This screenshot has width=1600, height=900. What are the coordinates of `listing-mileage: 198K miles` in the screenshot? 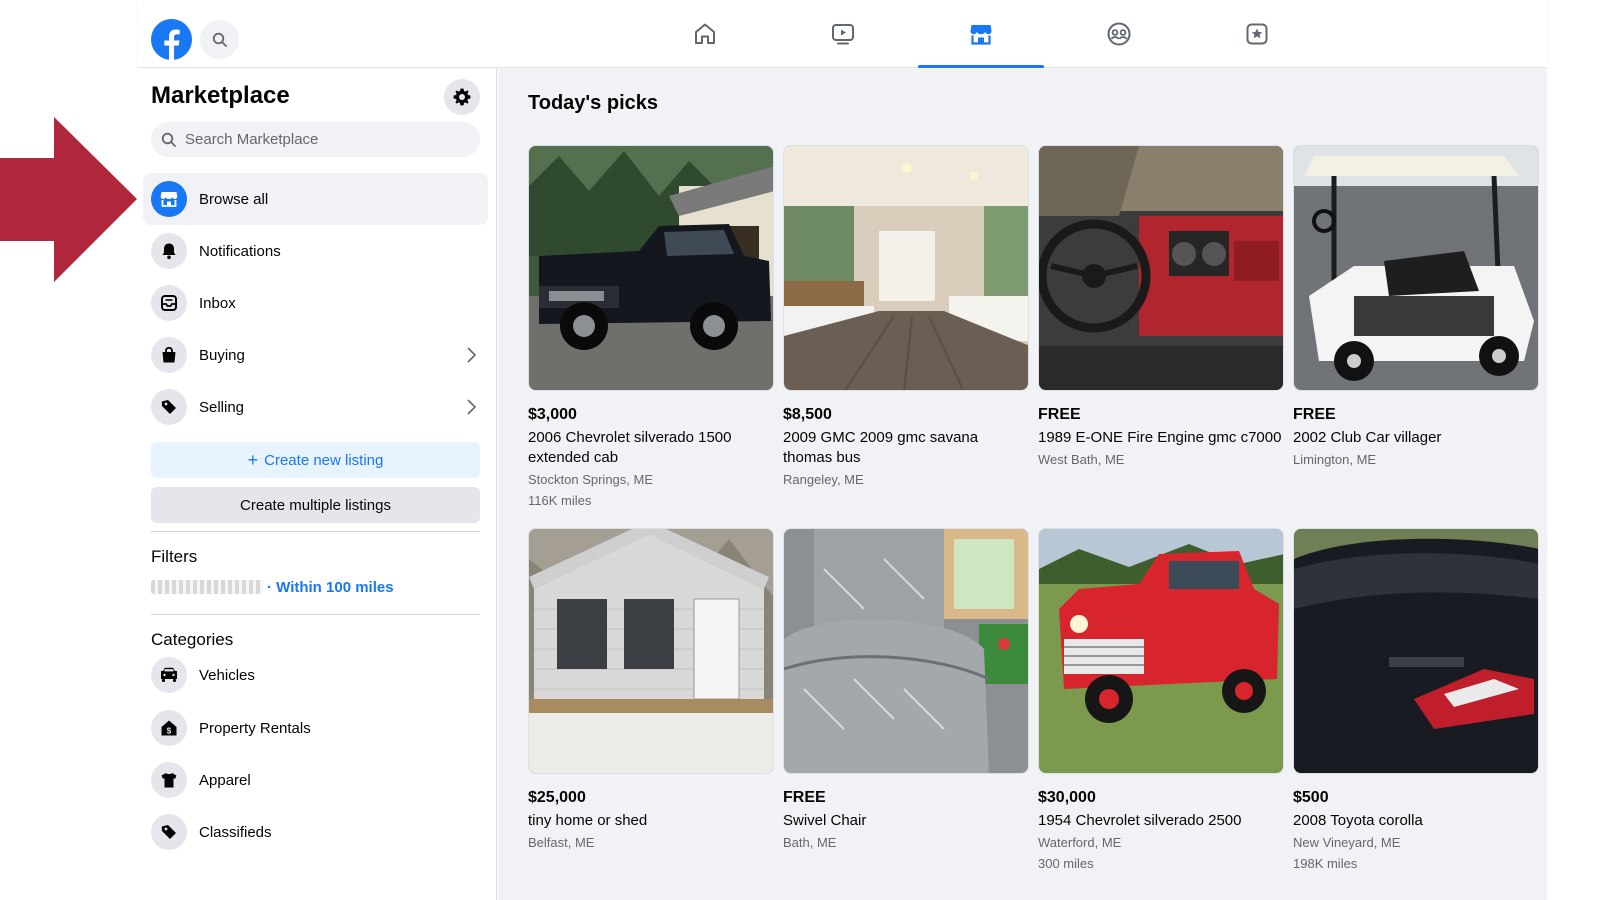 It's located at (1325, 863).